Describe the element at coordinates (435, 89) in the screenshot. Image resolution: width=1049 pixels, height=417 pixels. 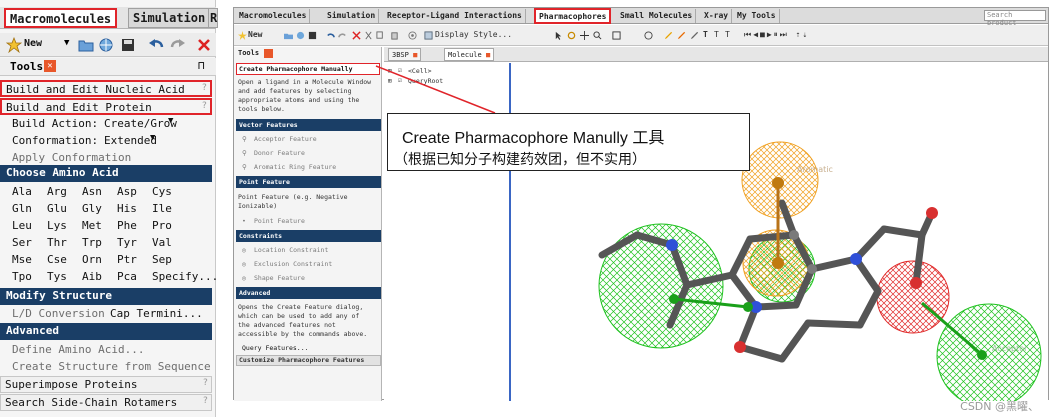
I see `annotation-arrow` at that location.